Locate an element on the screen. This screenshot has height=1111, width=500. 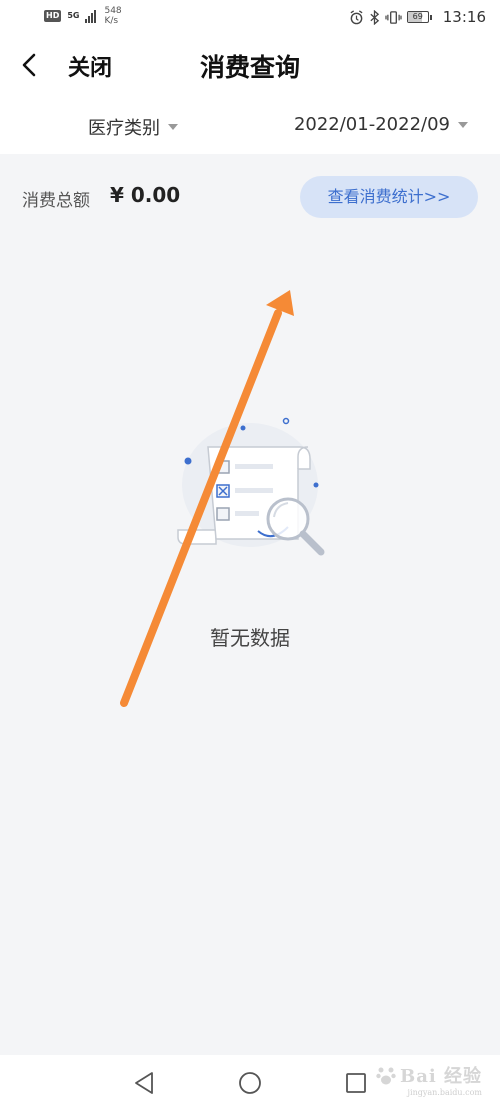
status-right: 69 13:16 is located at coordinates (417, 17).